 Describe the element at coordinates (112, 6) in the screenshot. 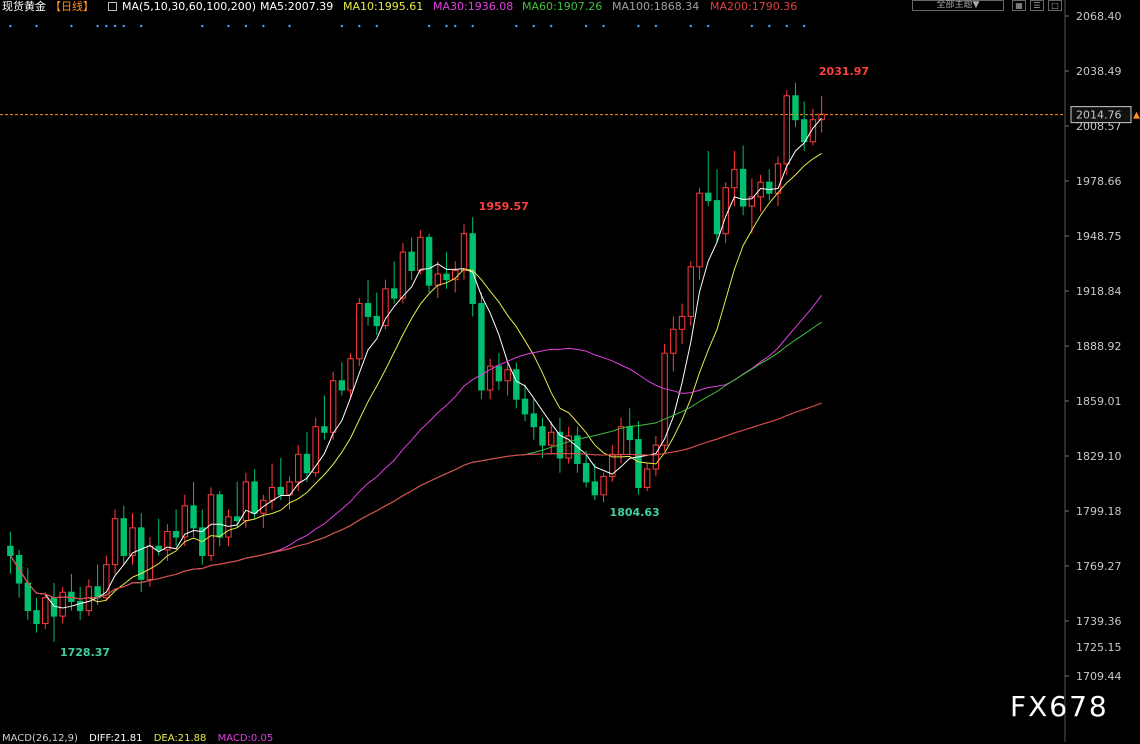

I see `indicator-settings-icon` at that location.